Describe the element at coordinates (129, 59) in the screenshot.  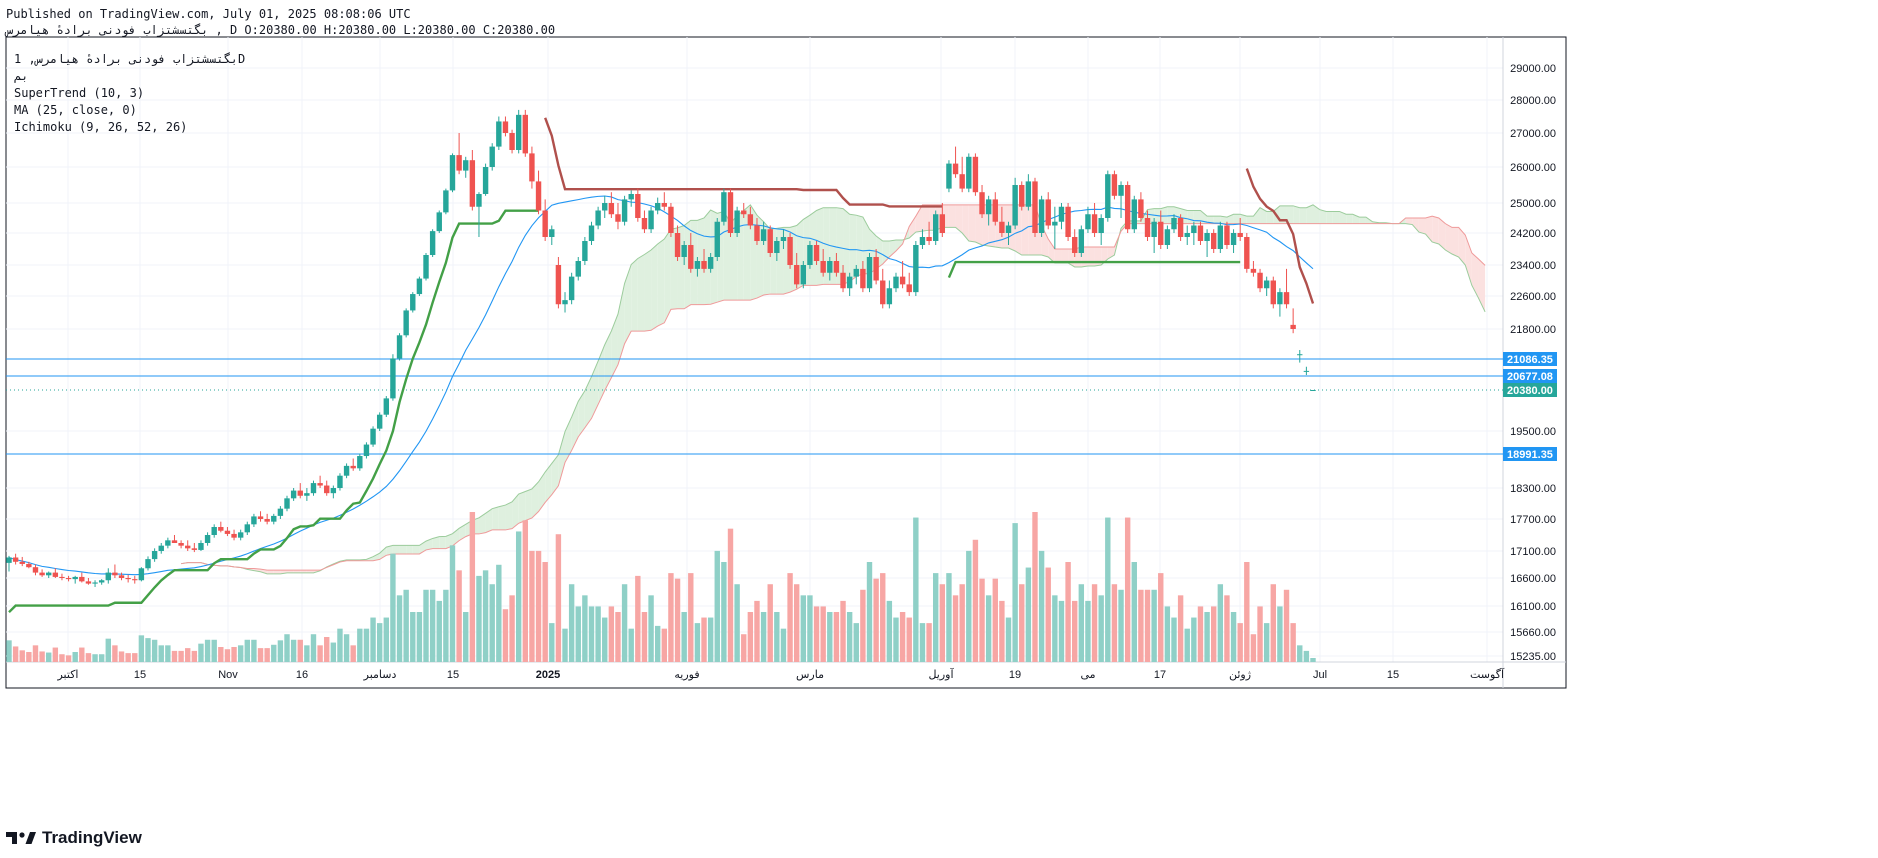
I see `legend-symbol: بگتسشتزاب فودنی برادهٔ هیامرس, 1D` at that location.